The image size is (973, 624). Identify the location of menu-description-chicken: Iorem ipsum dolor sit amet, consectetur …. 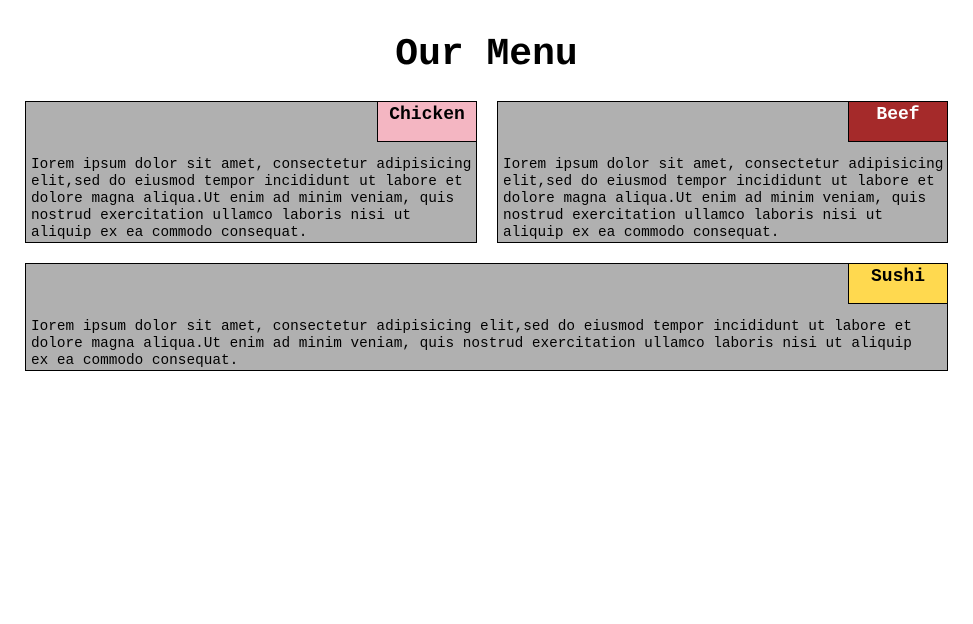
(251, 199).